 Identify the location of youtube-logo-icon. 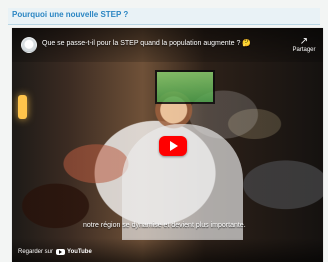
(61, 252).